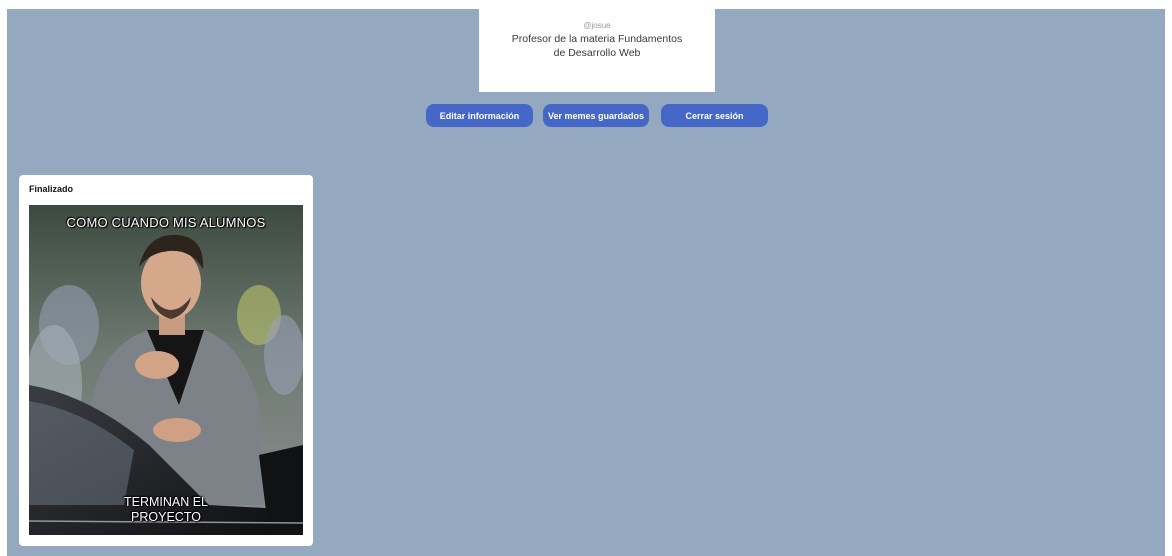  Describe the element at coordinates (166, 502) in the screenshot. I see `meme-bottom-line-1: TERMINAN EL` at that location.